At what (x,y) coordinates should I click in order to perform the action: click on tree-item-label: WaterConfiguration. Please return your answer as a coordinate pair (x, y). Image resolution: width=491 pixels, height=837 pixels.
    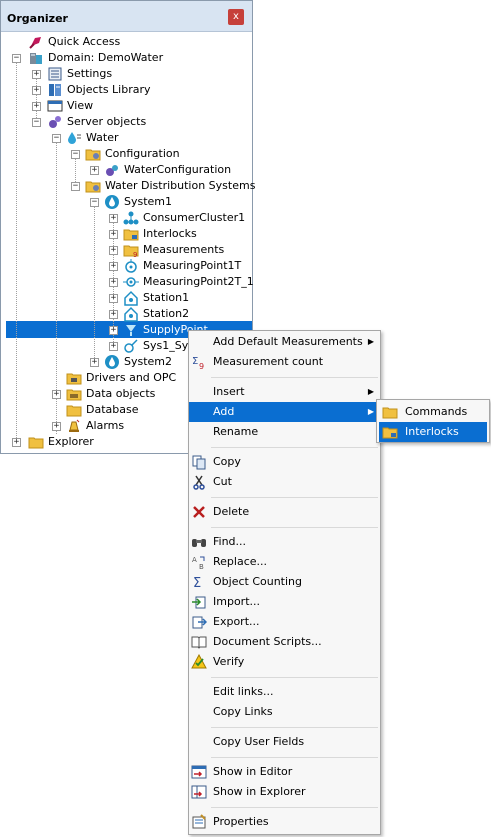
    Looking at the image, I should click on (178, 169).